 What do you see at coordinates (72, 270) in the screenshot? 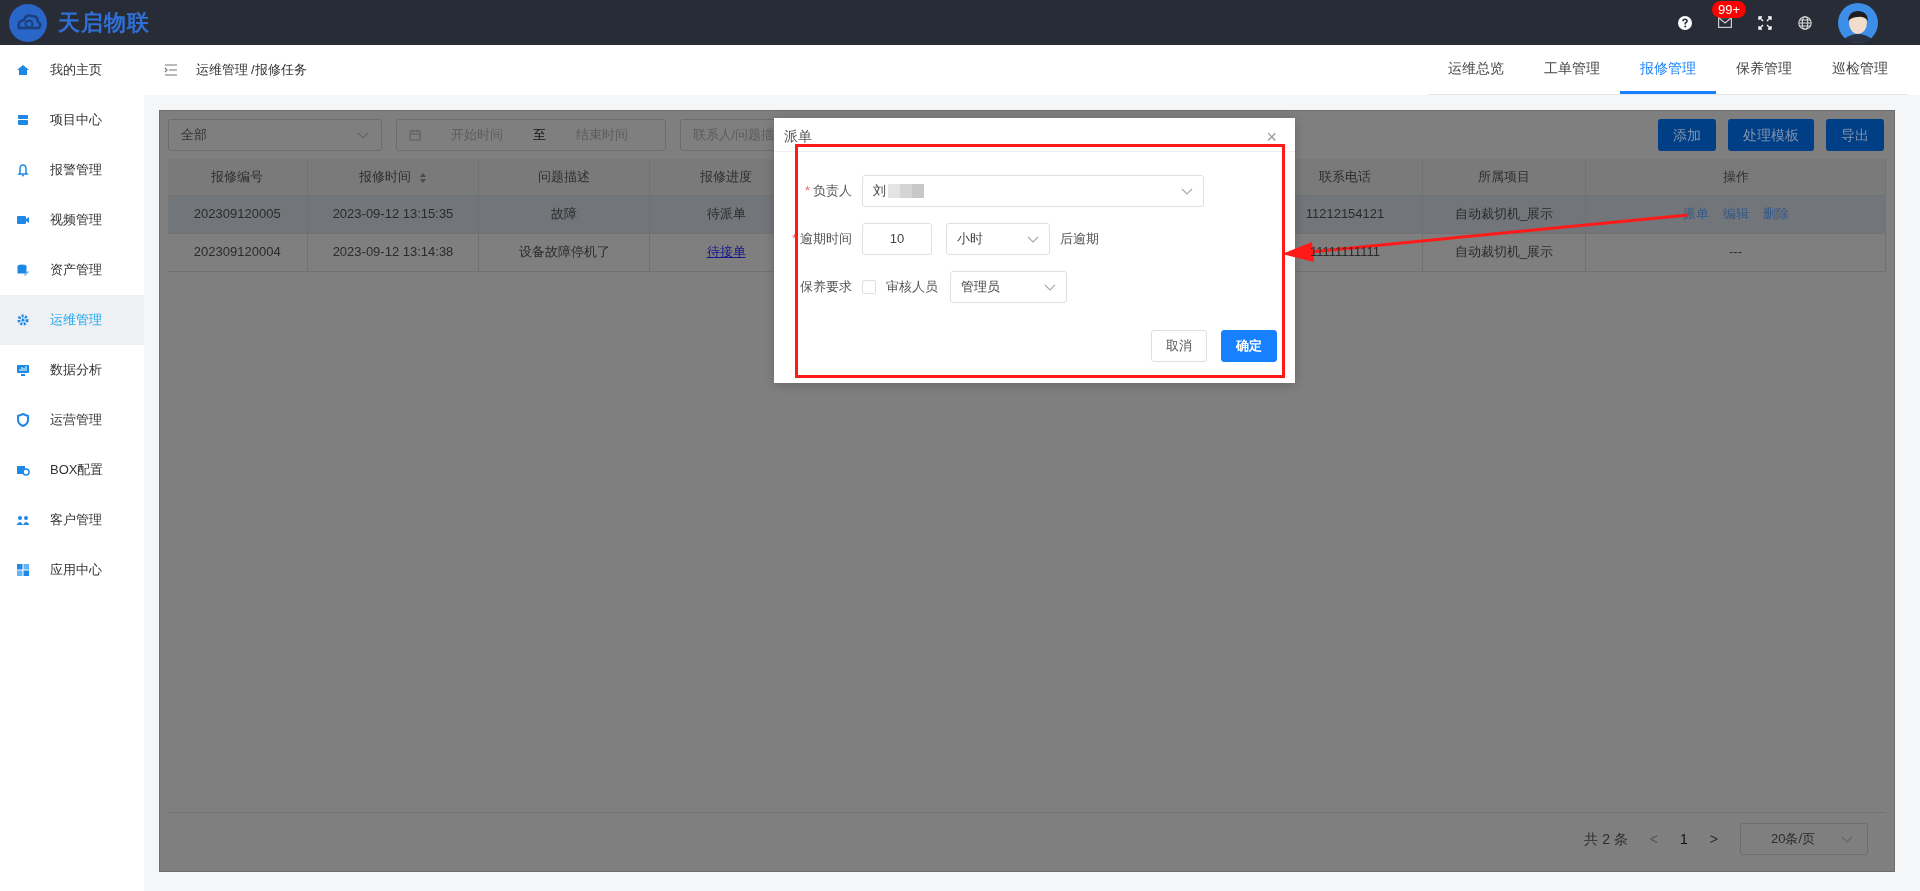
I see `sidebar-item: 资产管理` at bounding box center [72, 270].